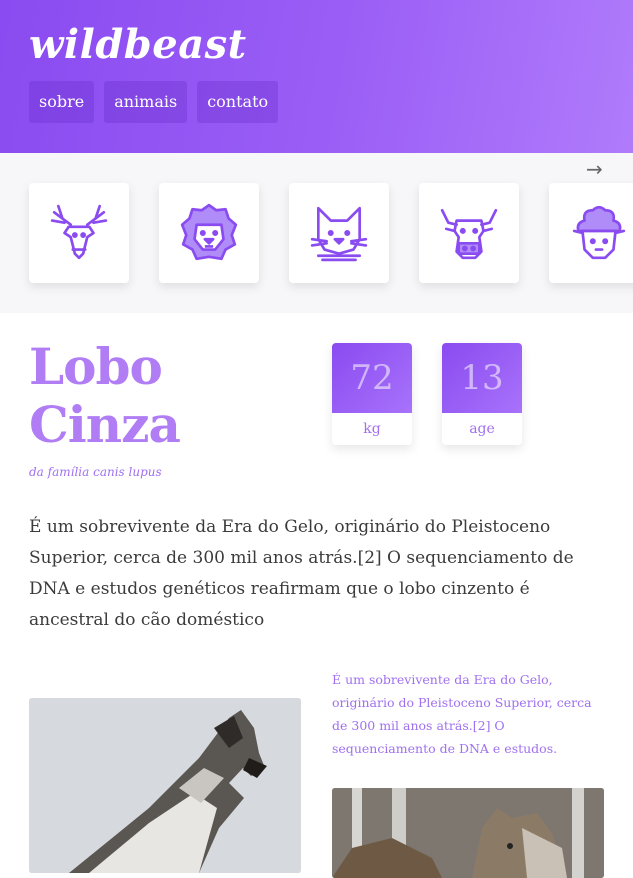  I want to click on main-nav: sobre animais contato, so click(154, 102).